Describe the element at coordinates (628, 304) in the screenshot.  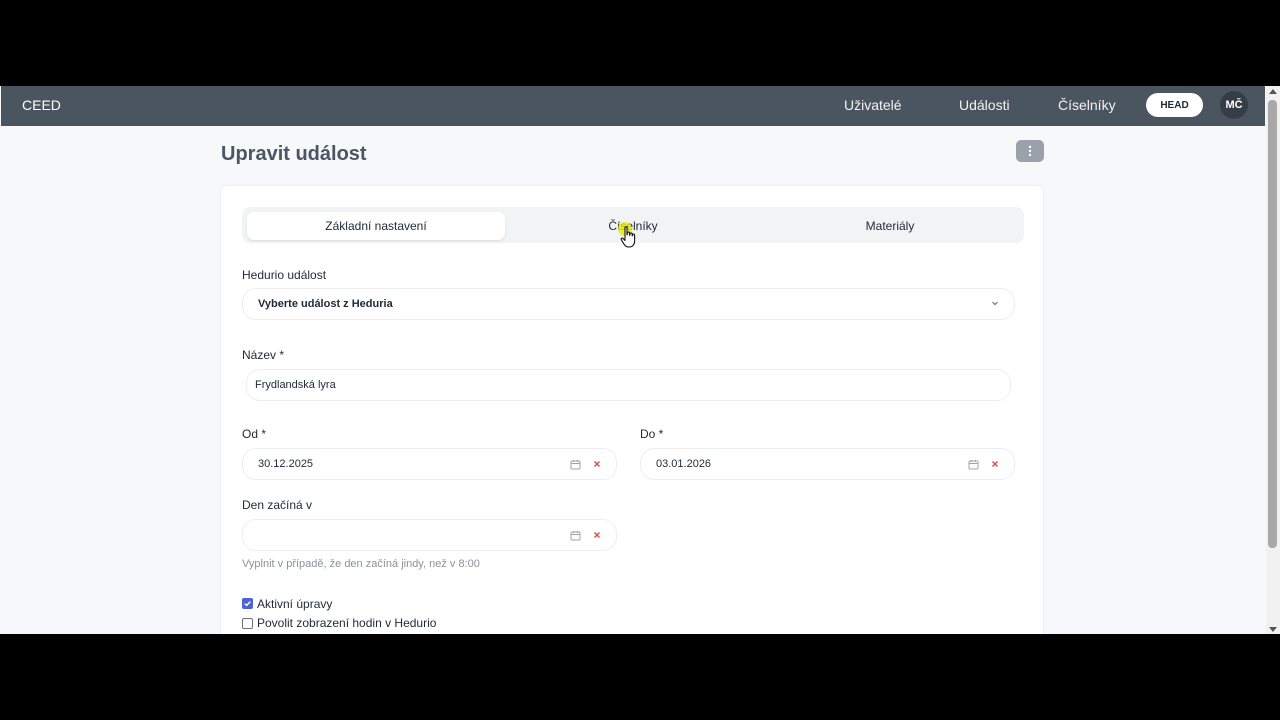
I see `hedurio-event-select: Vyberte událost z Heduria` at that location.